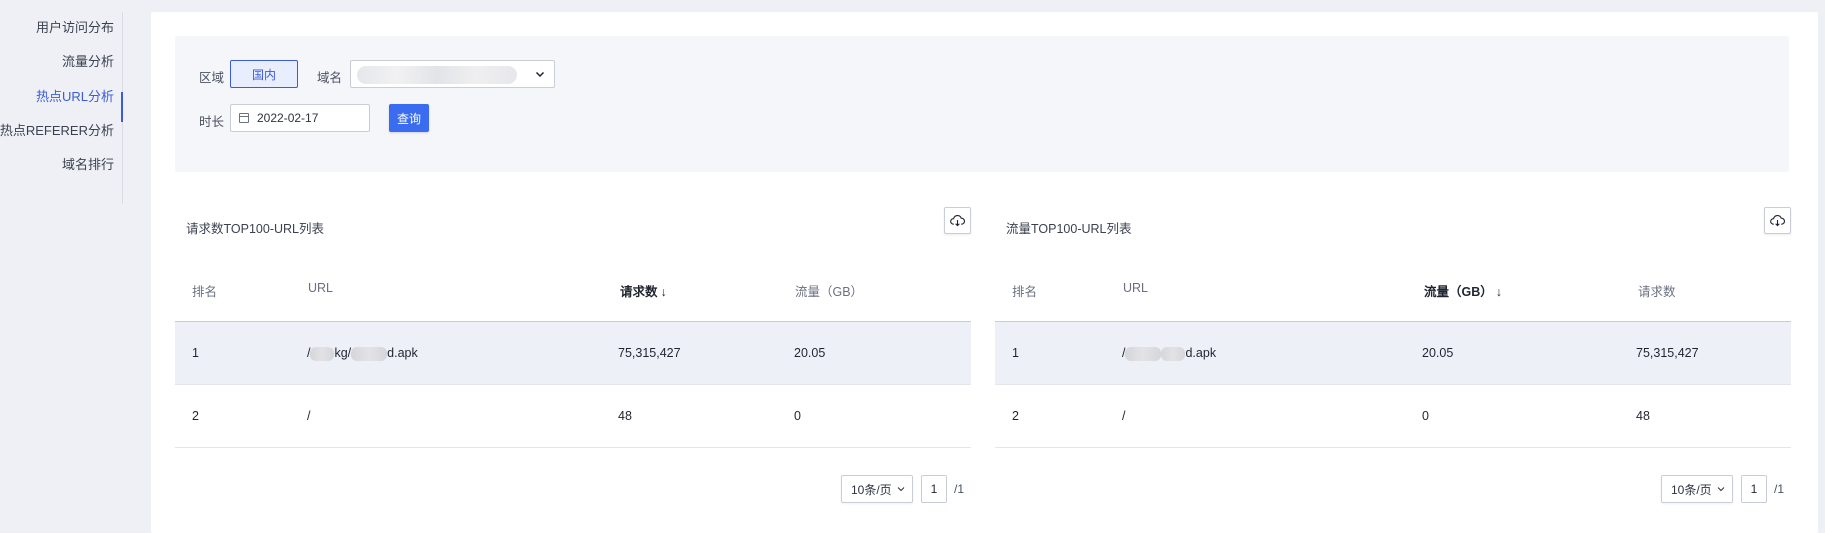 This screenshot has height=533, width=1825. Describe the element at coordinates (1069, 229) in the screenshot. I see `panel-title: 流量TOP100-URL列表` at that location.